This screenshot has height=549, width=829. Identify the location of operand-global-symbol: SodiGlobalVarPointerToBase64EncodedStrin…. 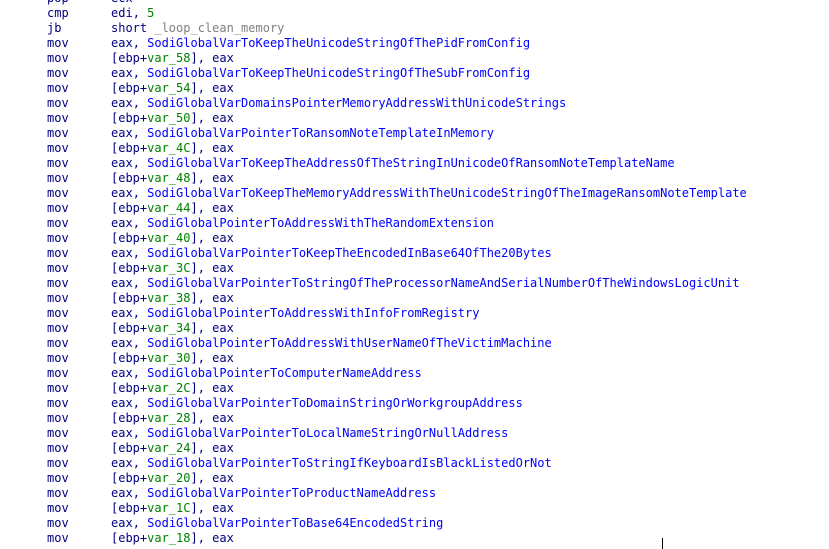
(295, 523).